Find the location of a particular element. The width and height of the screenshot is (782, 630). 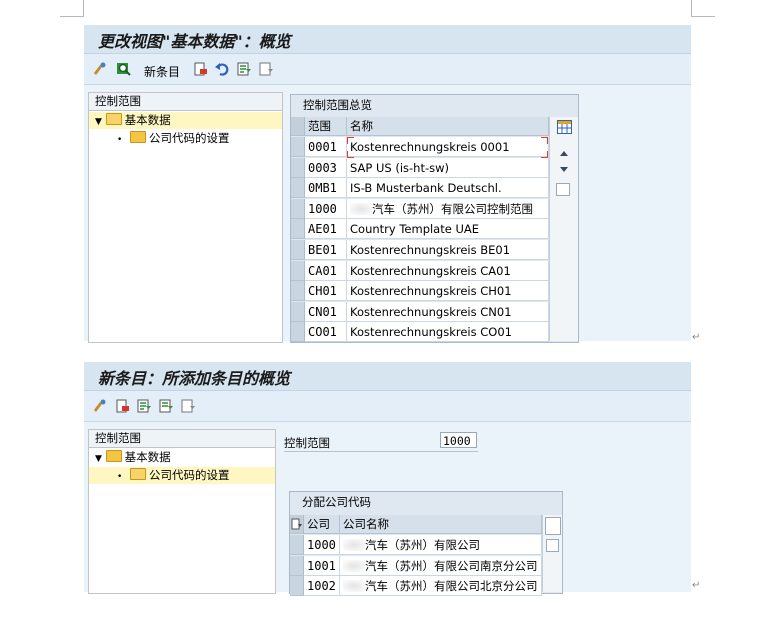

title-bar: 更改视图"基本数据"：概览 is located at coordinates (387, 39).